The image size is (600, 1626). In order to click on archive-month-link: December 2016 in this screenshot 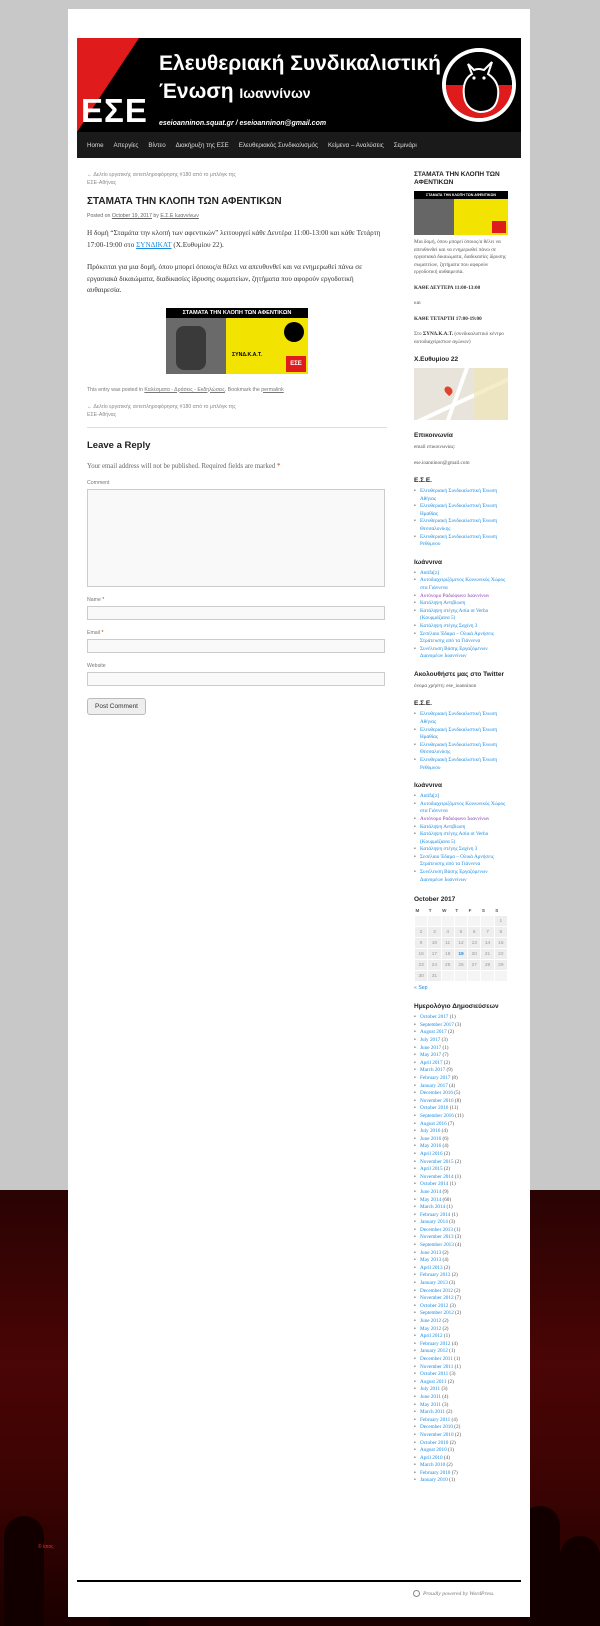, I will do `click(436, 1093)`.